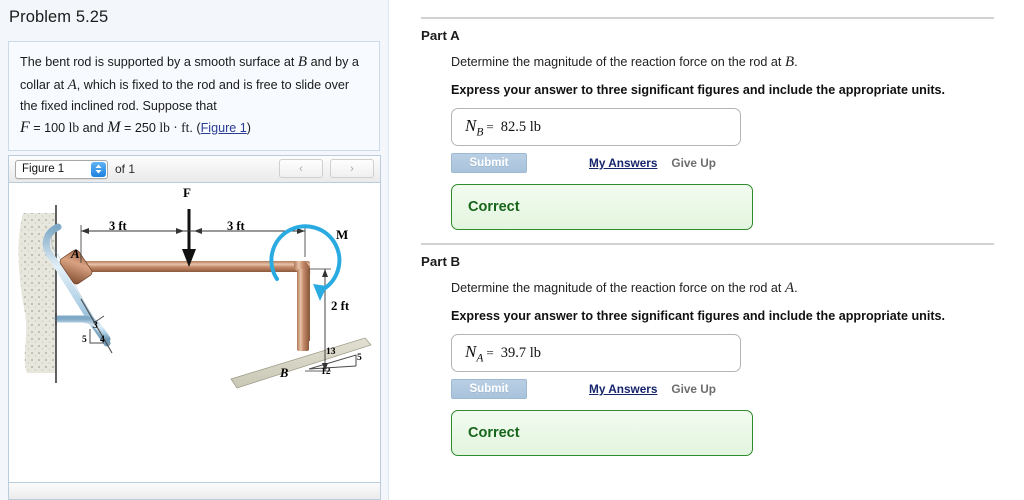 The width and height of the screenshot is (1024, 500). I want to click on statement-line1b: and, so click(319, 62).